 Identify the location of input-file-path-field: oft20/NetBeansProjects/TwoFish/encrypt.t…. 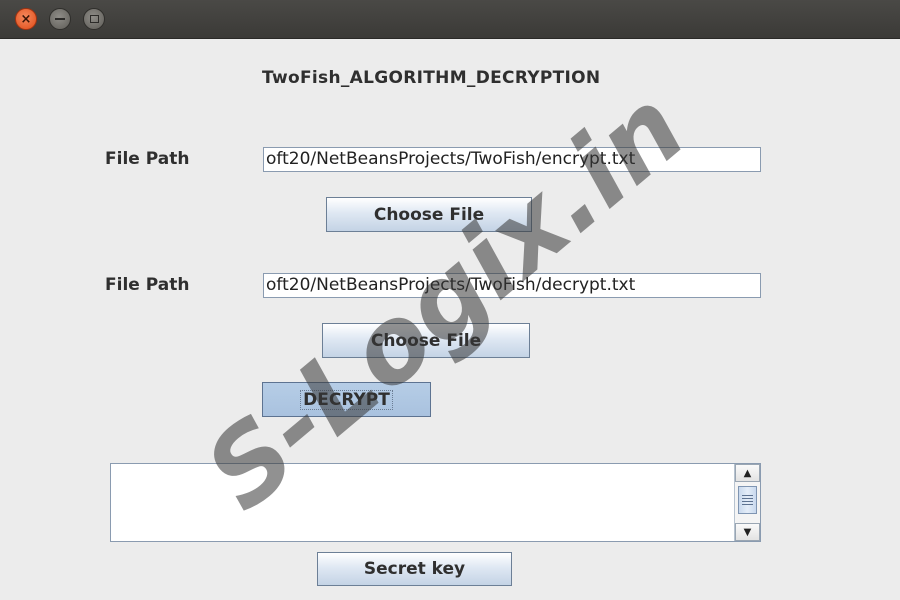
(512, 159).